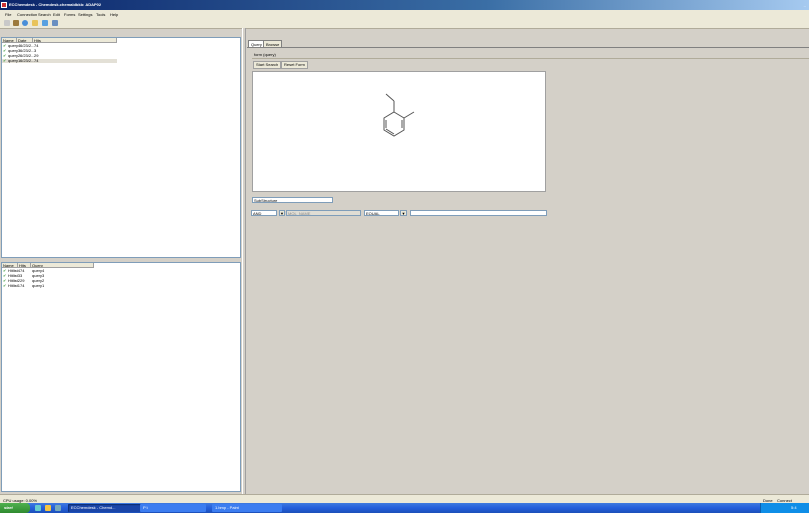 The image size is (809, 513). What do you see at coordinates (257, 213) in the screenshot?
I see `logic-value: AND` at bounding box center [257, 213].